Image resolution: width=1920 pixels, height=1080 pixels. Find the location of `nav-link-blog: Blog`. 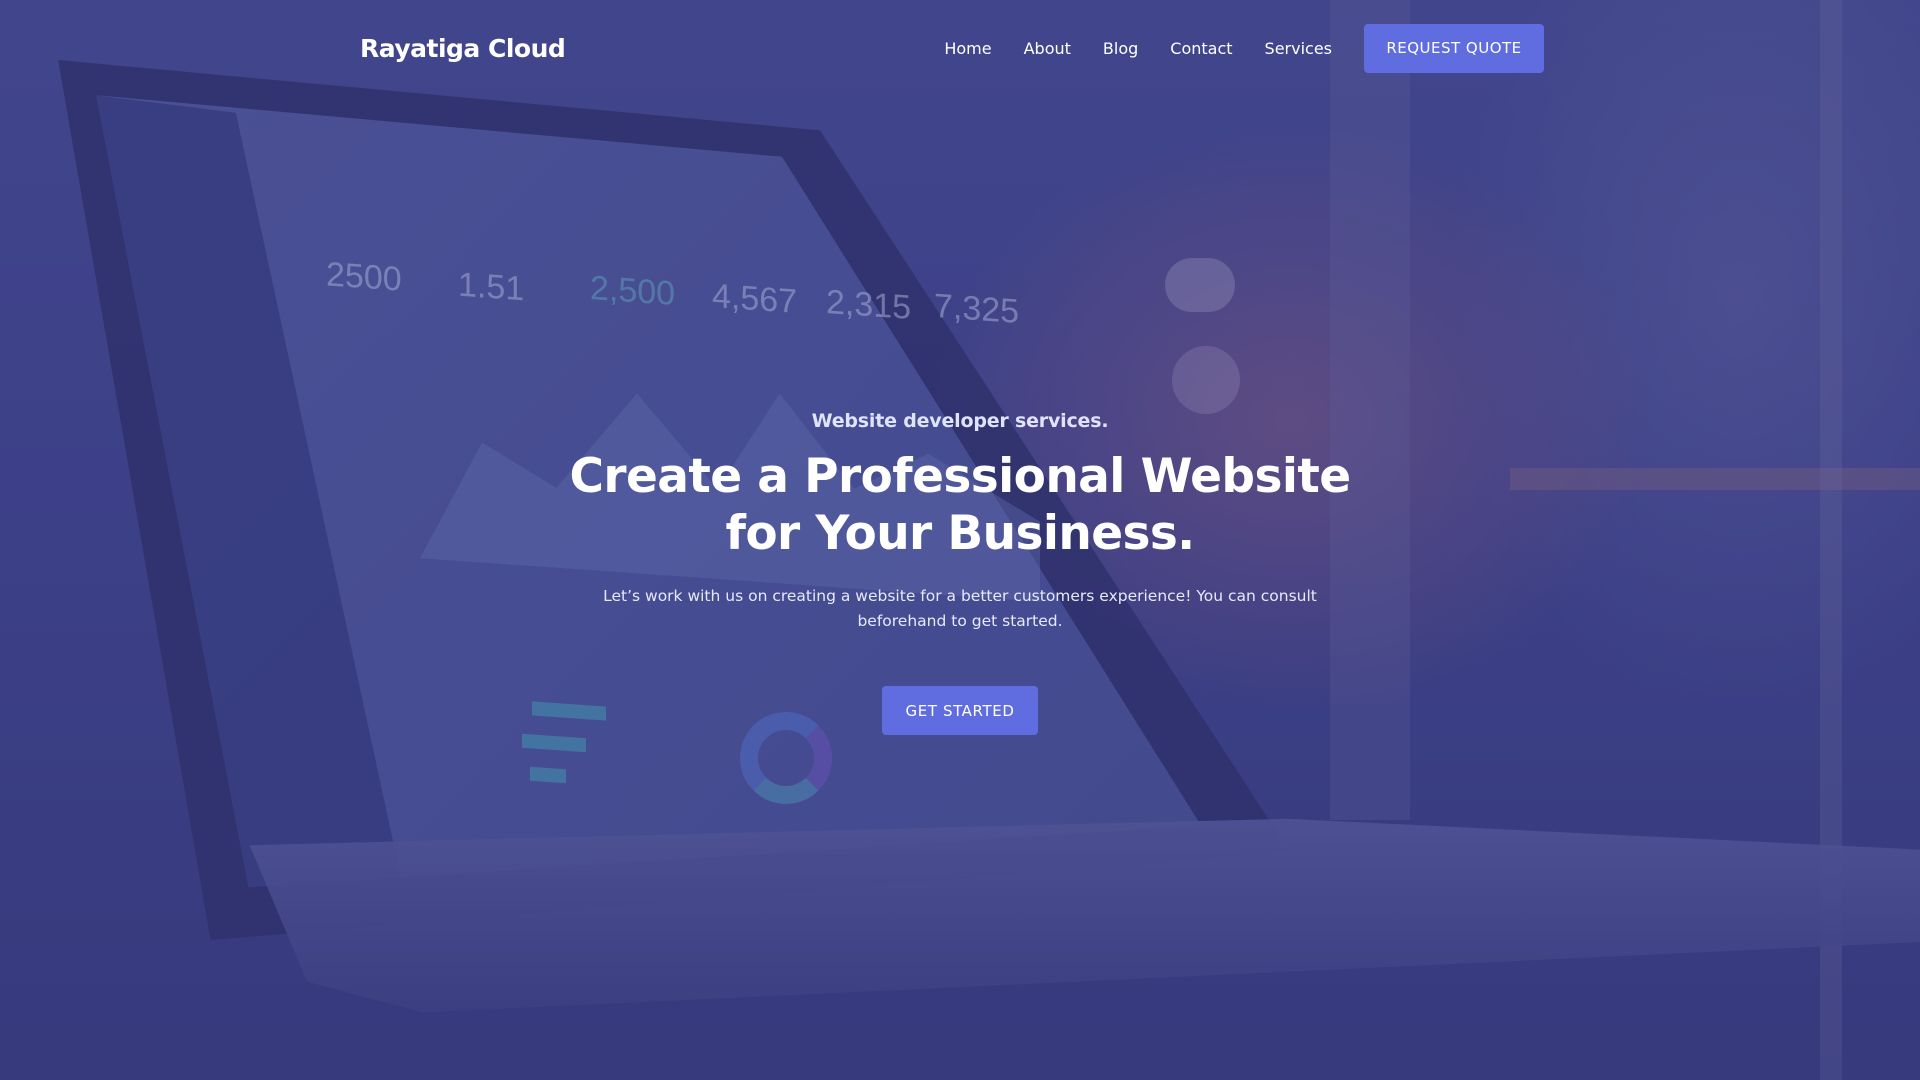

nav-link-blog: Blog is located at coordinates (1120, 48).